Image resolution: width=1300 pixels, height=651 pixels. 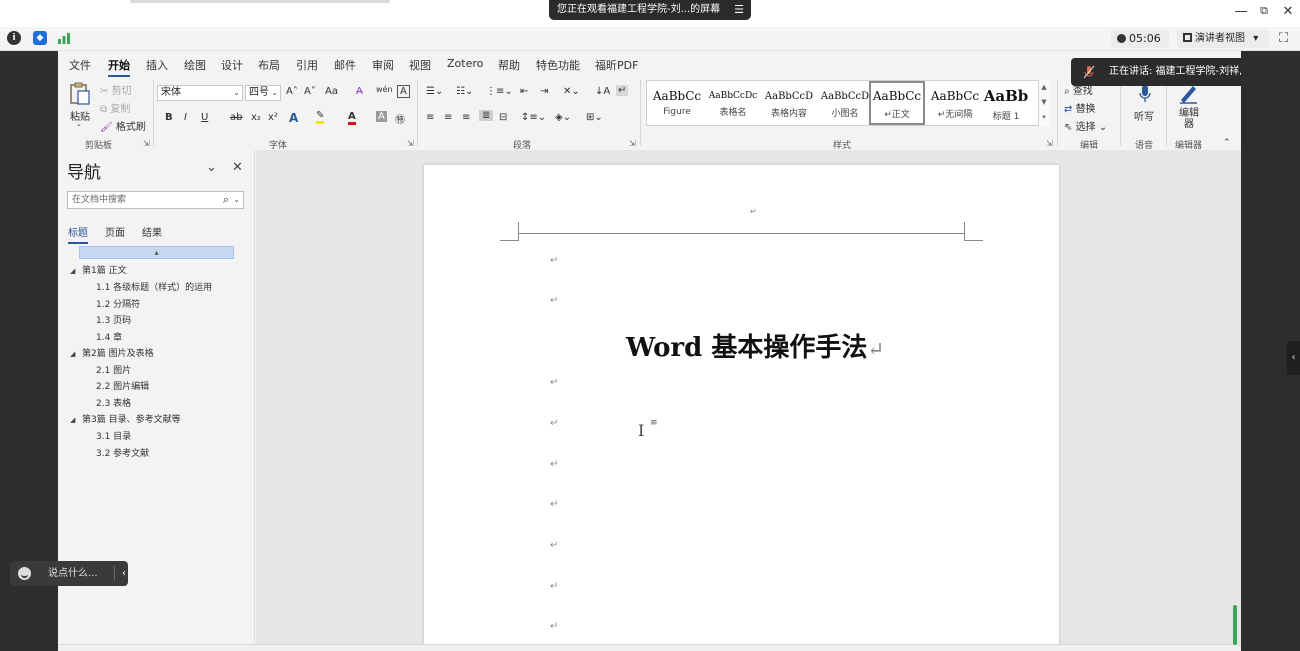 What do you see at coordinates (733, 103) in the screenshot?
I see `style-table-caption: AaBbCcDc 表格名` at bounding box center [733, 103].